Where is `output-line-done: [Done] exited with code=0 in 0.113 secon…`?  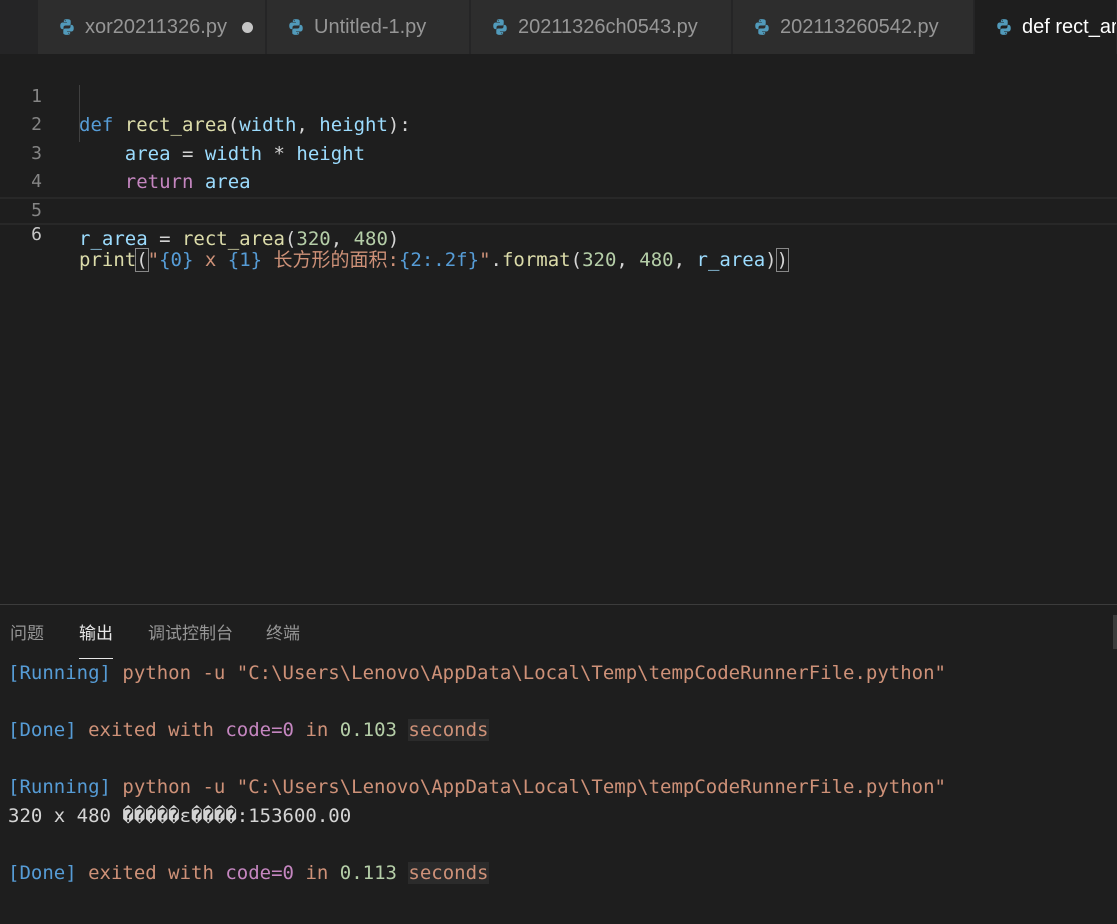 output-line-done: [Done] exited with code=0 in 0.113 secon… is located at coordinates (248, 873).